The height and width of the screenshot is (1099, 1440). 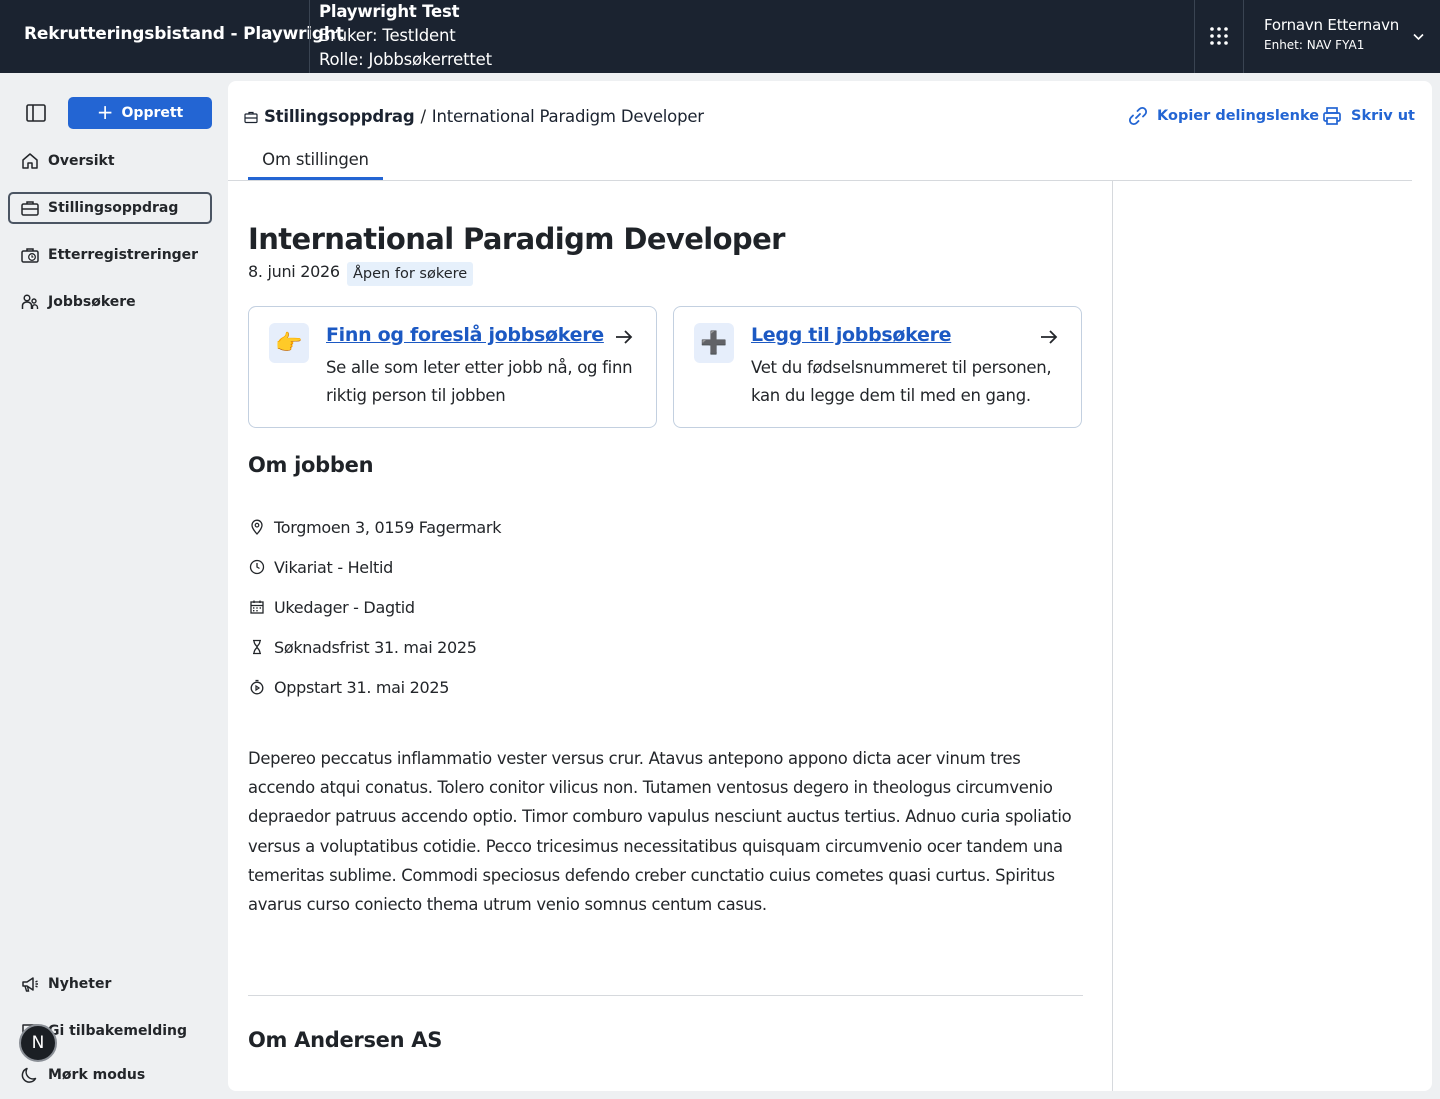 I want to click on create-button: + Opprett, so click(x=140, y=113).